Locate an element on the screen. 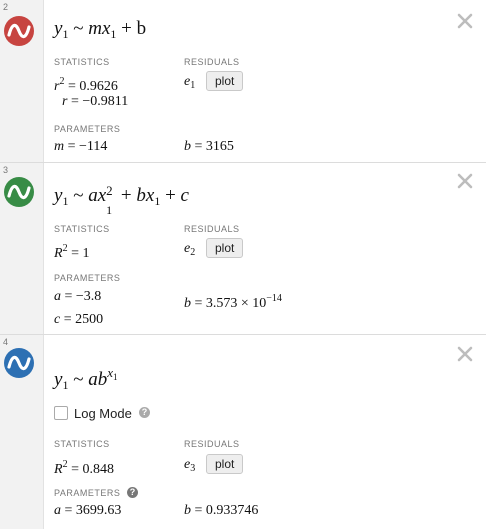 The width and height of the screenshot is (486, 529). log-mode-label: Log Mode is located at coordinates (103, 413).